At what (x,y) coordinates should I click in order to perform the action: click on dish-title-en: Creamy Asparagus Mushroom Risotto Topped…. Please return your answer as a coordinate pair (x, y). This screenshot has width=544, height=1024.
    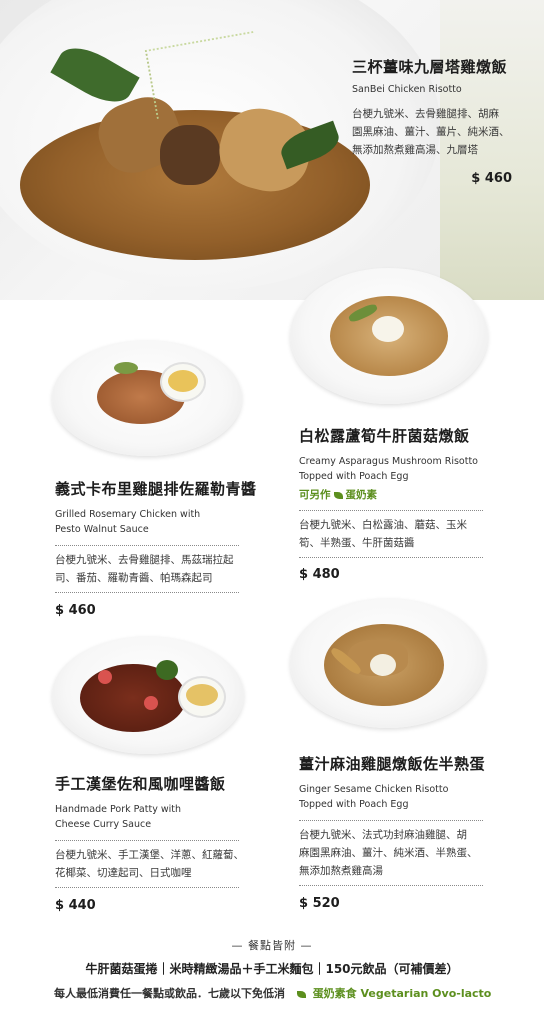
    Looking at the image, I should click on (409, 469).